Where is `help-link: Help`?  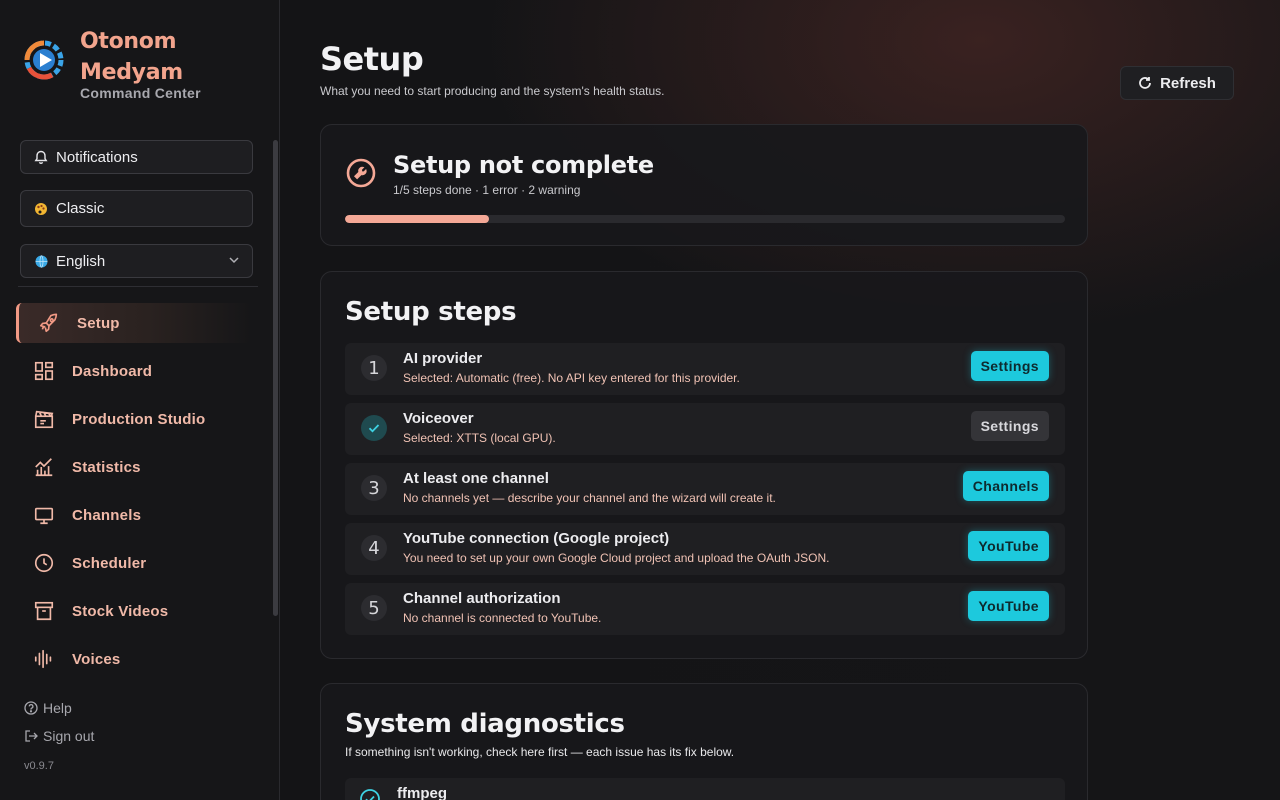 help-link: Help is located at coordinates (48, 708).